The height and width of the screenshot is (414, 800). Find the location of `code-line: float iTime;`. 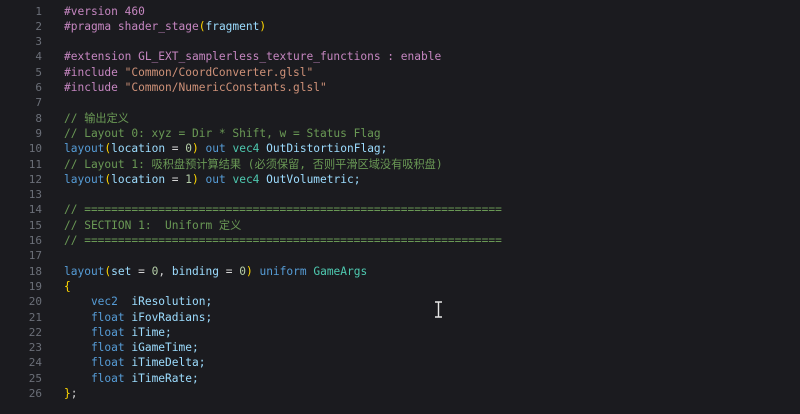

code-line: float iTime; is located at coordinates (118, 332).